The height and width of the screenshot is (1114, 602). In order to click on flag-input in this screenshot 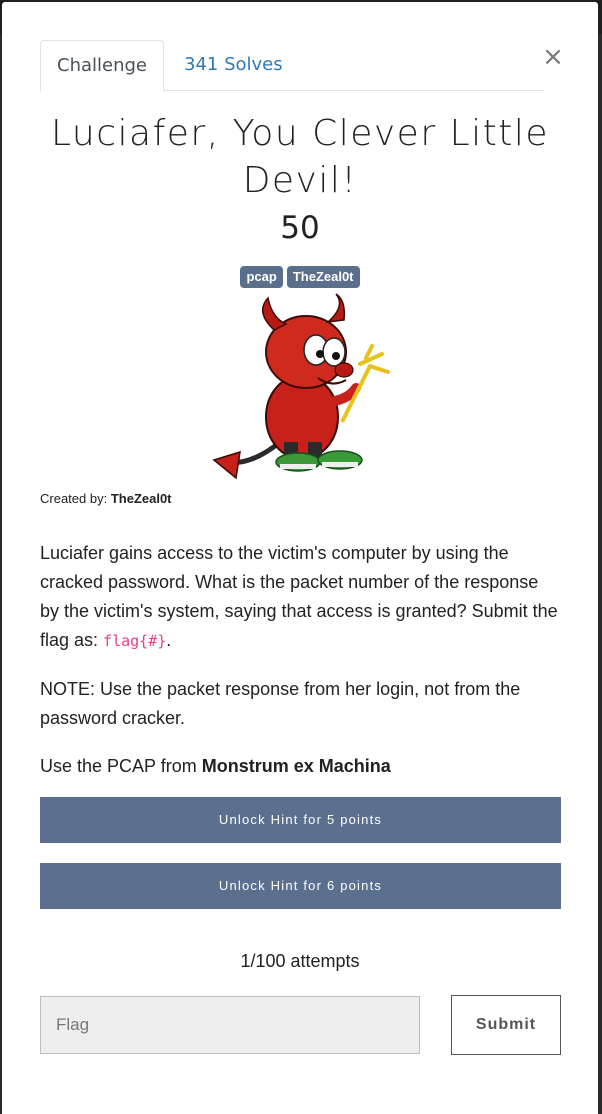, I will do `click(230, 1025)`.